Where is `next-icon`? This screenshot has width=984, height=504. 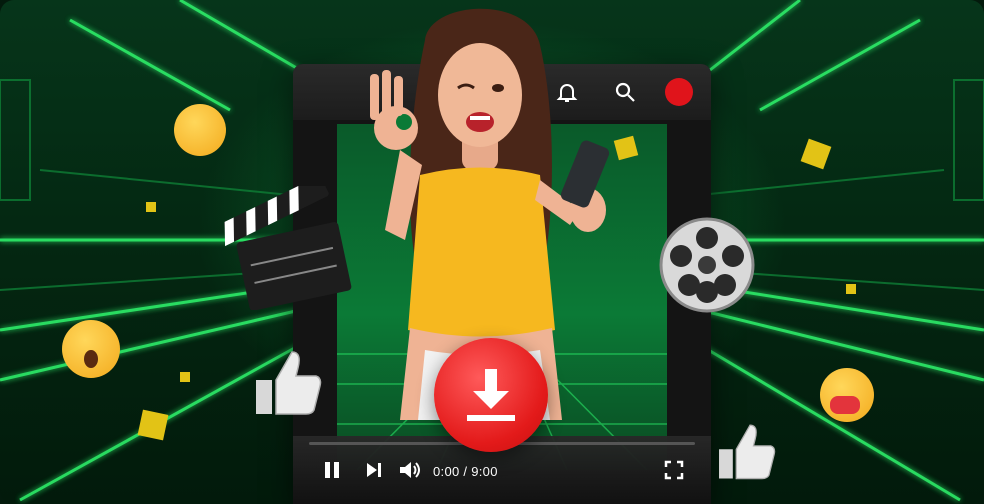 next-icon is located at coordinates (374, 470).